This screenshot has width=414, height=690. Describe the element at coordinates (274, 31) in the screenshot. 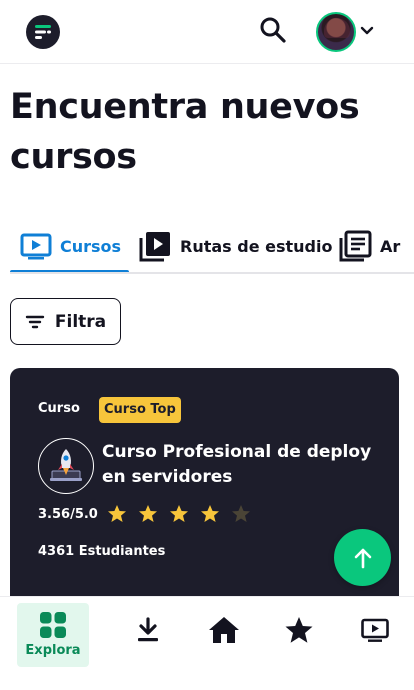

I see `search-icon` at that location.